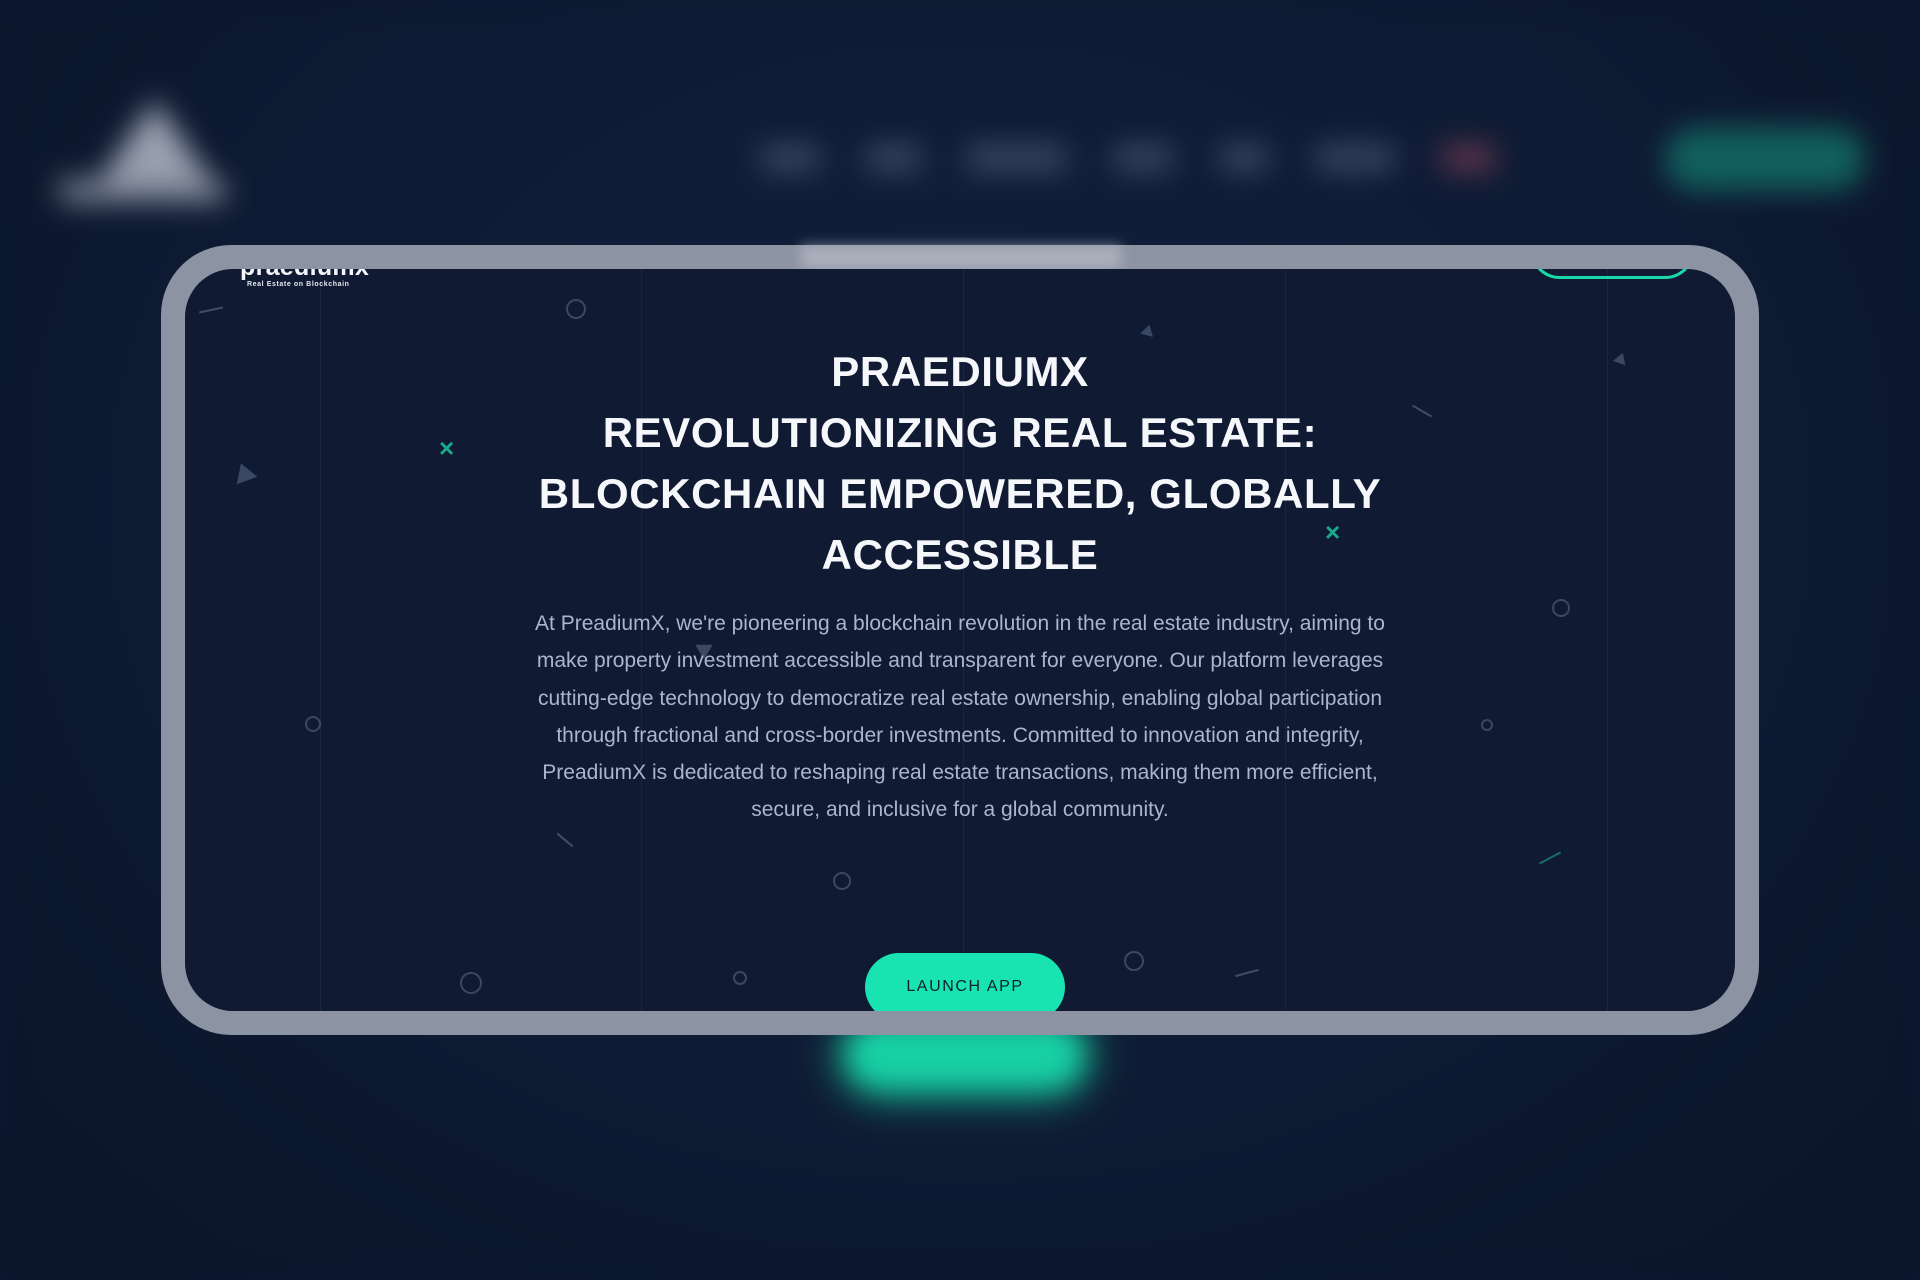  Describe the element at coordinates (960, 493) in the screenshot. I see `hero-title-line: BLOCKCHAIN EMPOWERED, GLOBALLY` at that location.